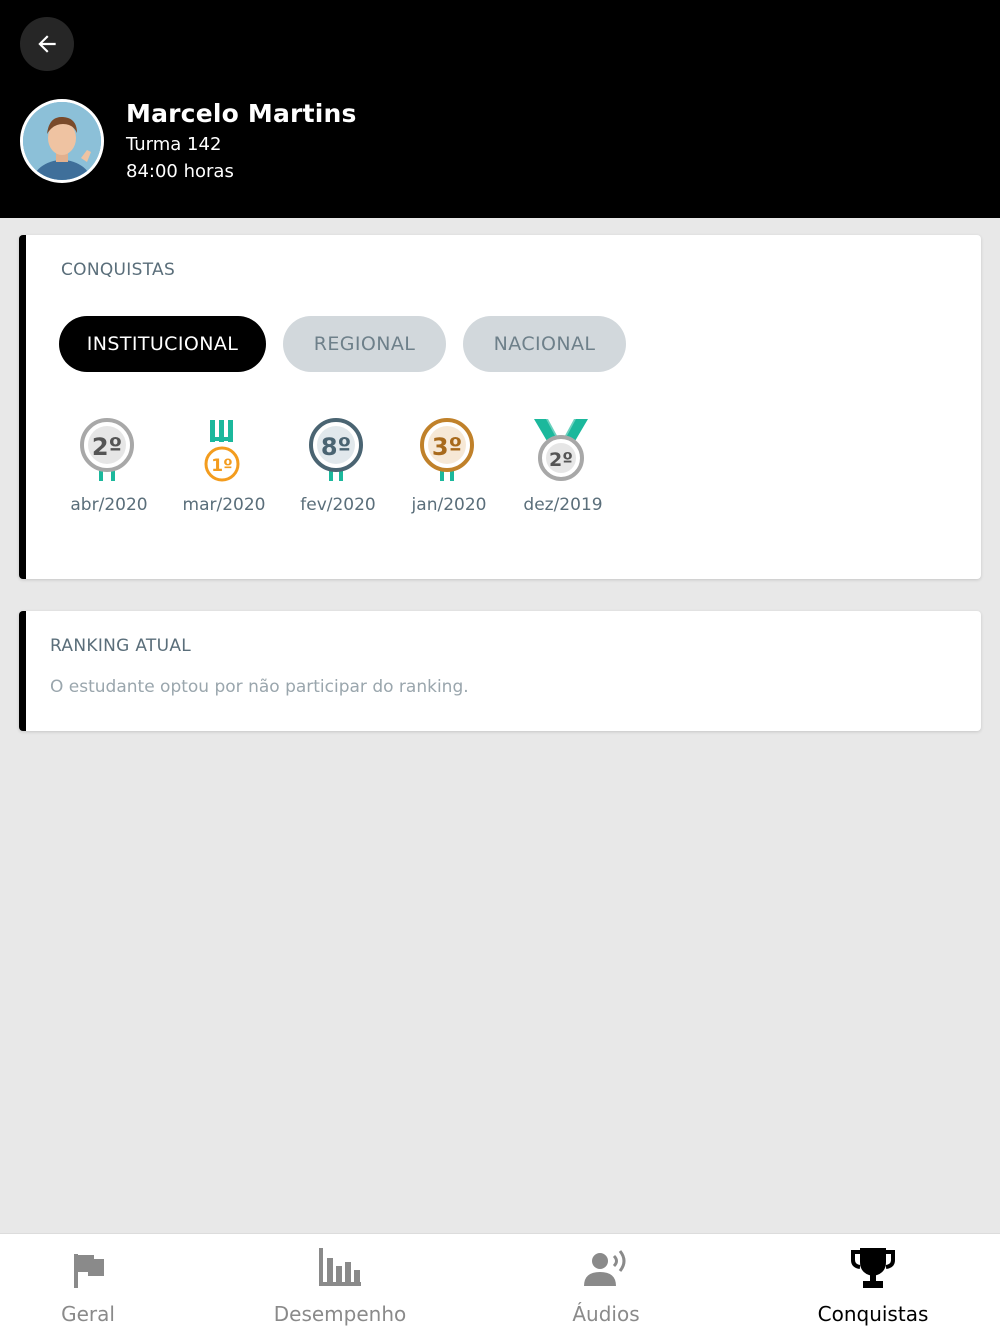 Image resolution: width=1000 pixels, height=1334 pixels. I want to click on arrow-left-icon, so click(47, 44).